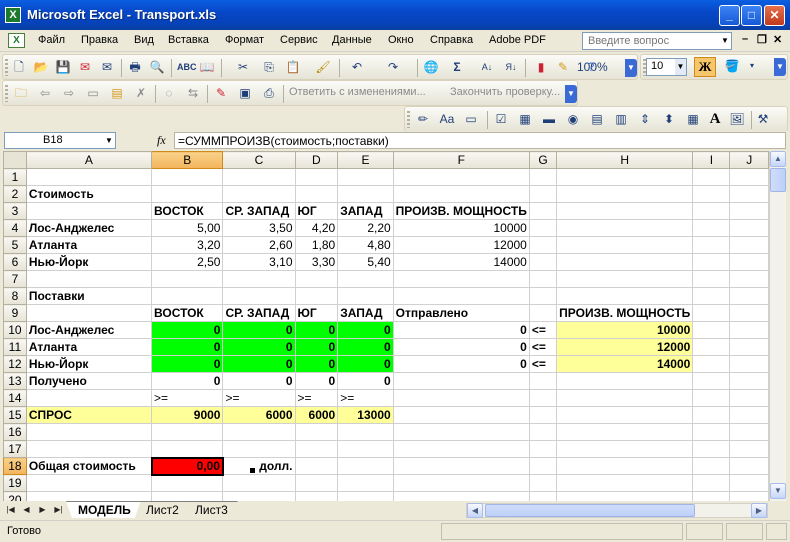 This screenshot has width=790, height=542. What do you see at coordinates (117, 93) in the screenshot?
I see `show-all-comments-icon: ▤` at bounding box center [117, 93].